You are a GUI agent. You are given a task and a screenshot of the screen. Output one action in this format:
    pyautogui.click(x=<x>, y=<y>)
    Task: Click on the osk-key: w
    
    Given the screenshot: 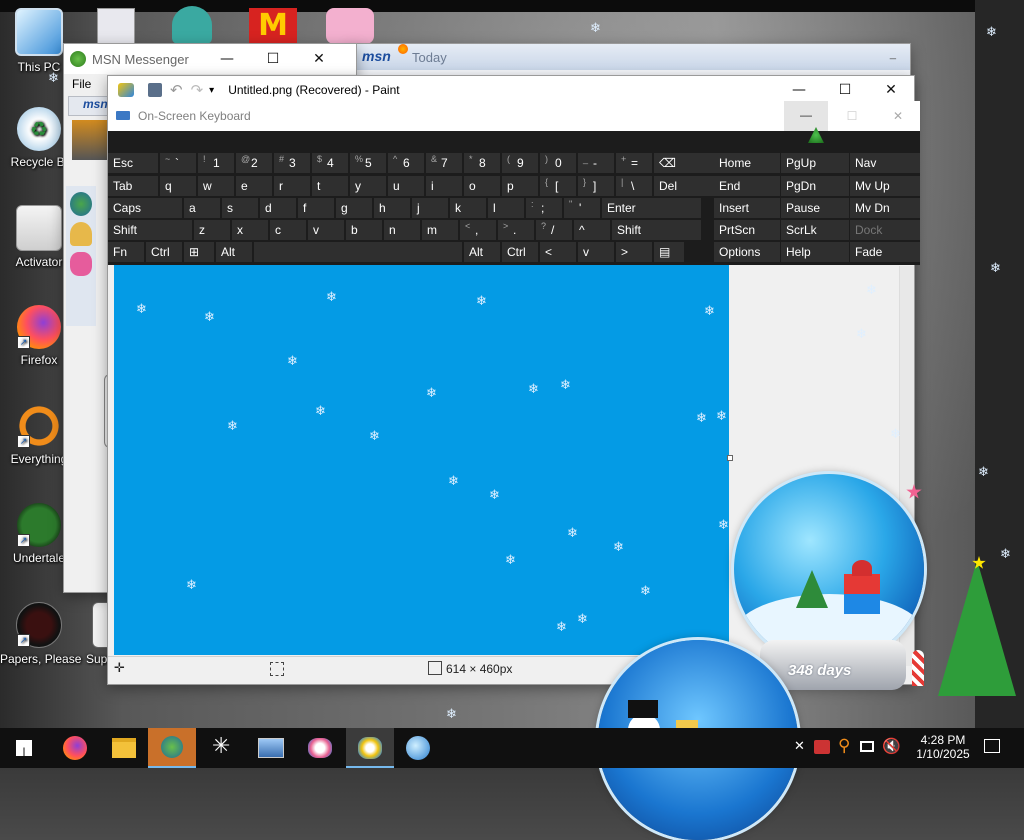 What is the action you would take?
    pyautogui.click(x=216, y=186)
    